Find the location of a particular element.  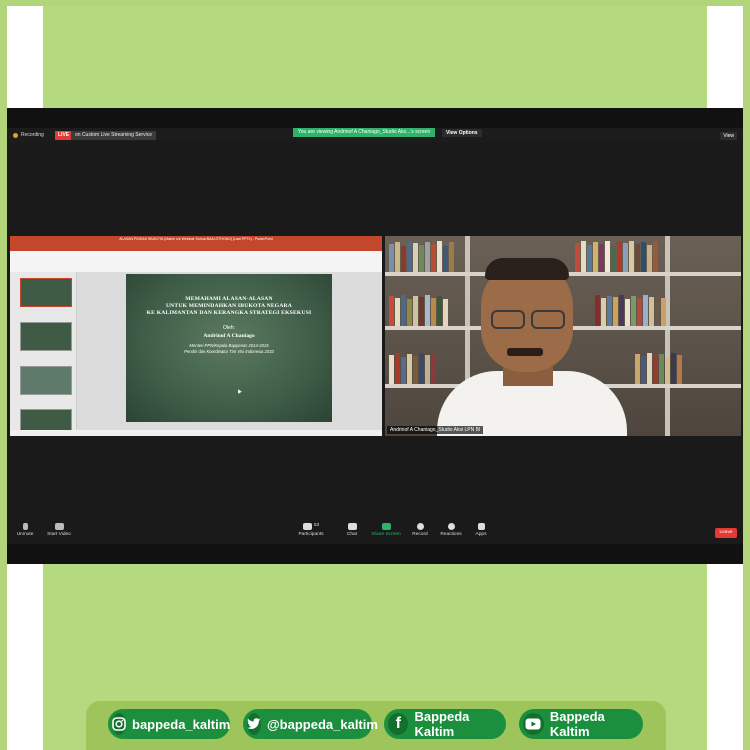

chat-button: Chat is located at coordinates (352, 530).